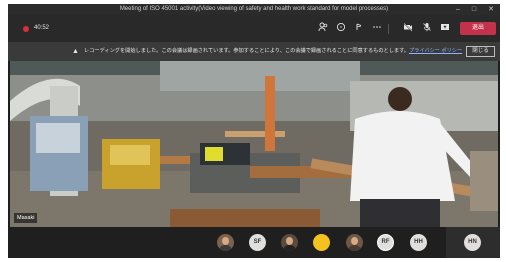  I want to click on chat-icon, so click(341, 29).